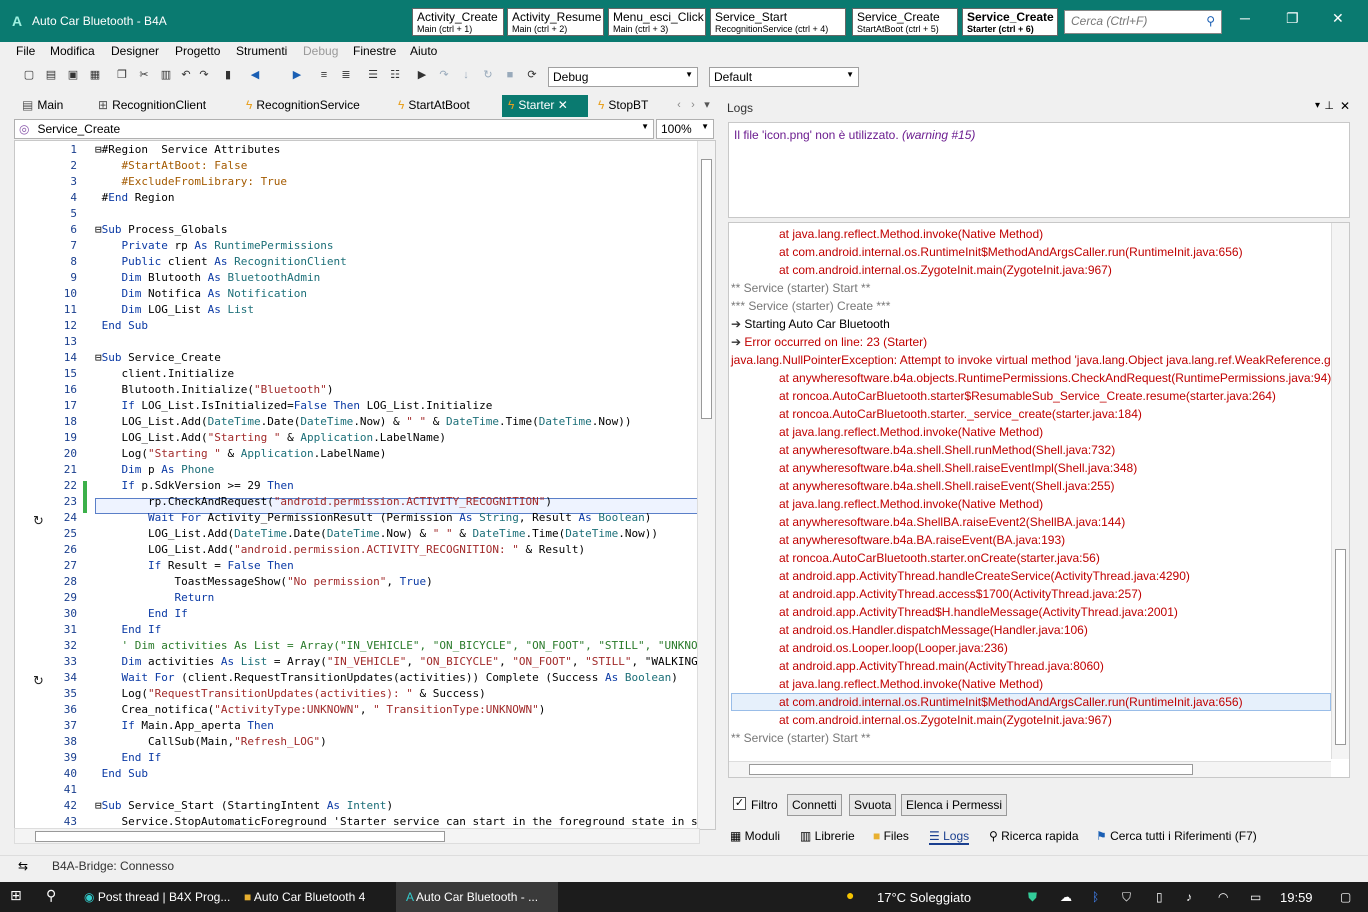 This screenshot has width=1368, height=912. Describe the element at coordinates (191, 182) in the screenshot. I see `code-line: #ExcludeFromLibrary: True` at that location.